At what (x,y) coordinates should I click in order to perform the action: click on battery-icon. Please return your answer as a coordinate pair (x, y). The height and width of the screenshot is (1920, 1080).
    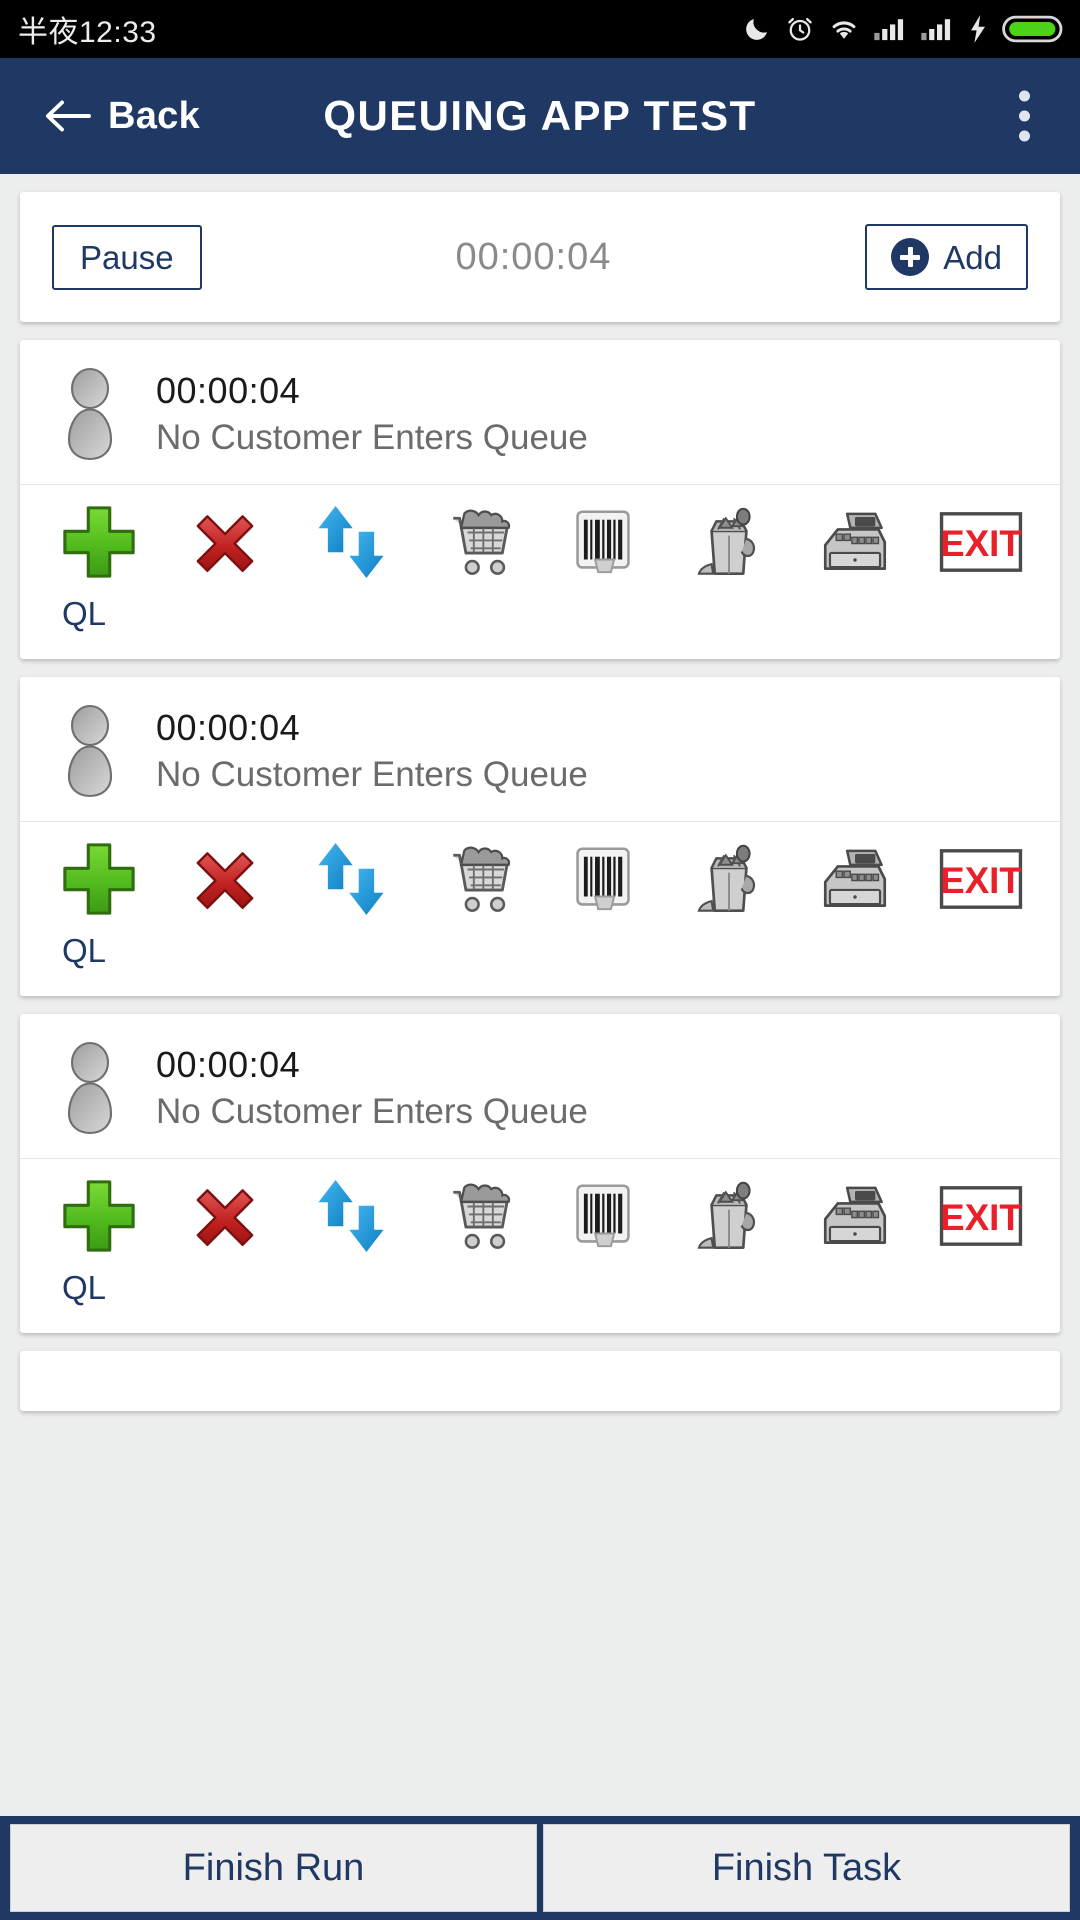
    Looking at the image, I should click on (1033, 29).